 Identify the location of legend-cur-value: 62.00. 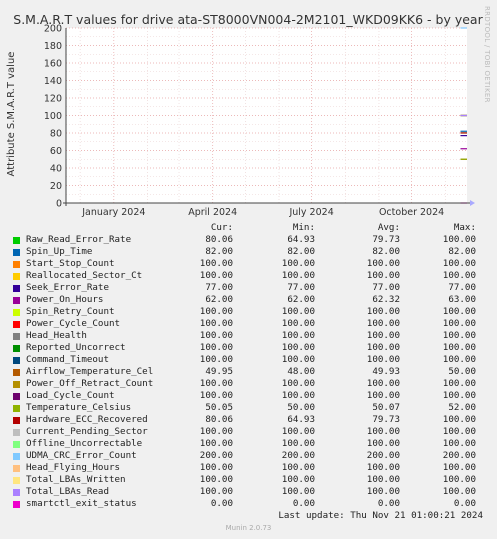
(219, 299).